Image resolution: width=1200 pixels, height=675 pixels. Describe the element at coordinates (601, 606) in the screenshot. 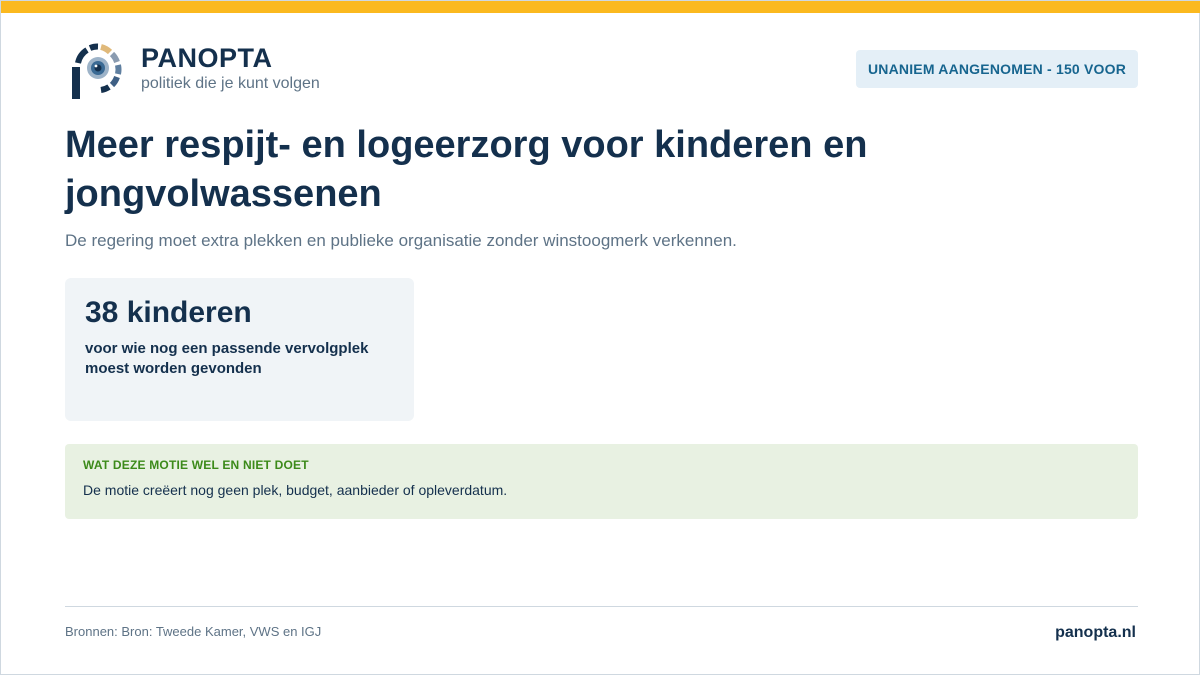

I see `footer-divider` at that location.